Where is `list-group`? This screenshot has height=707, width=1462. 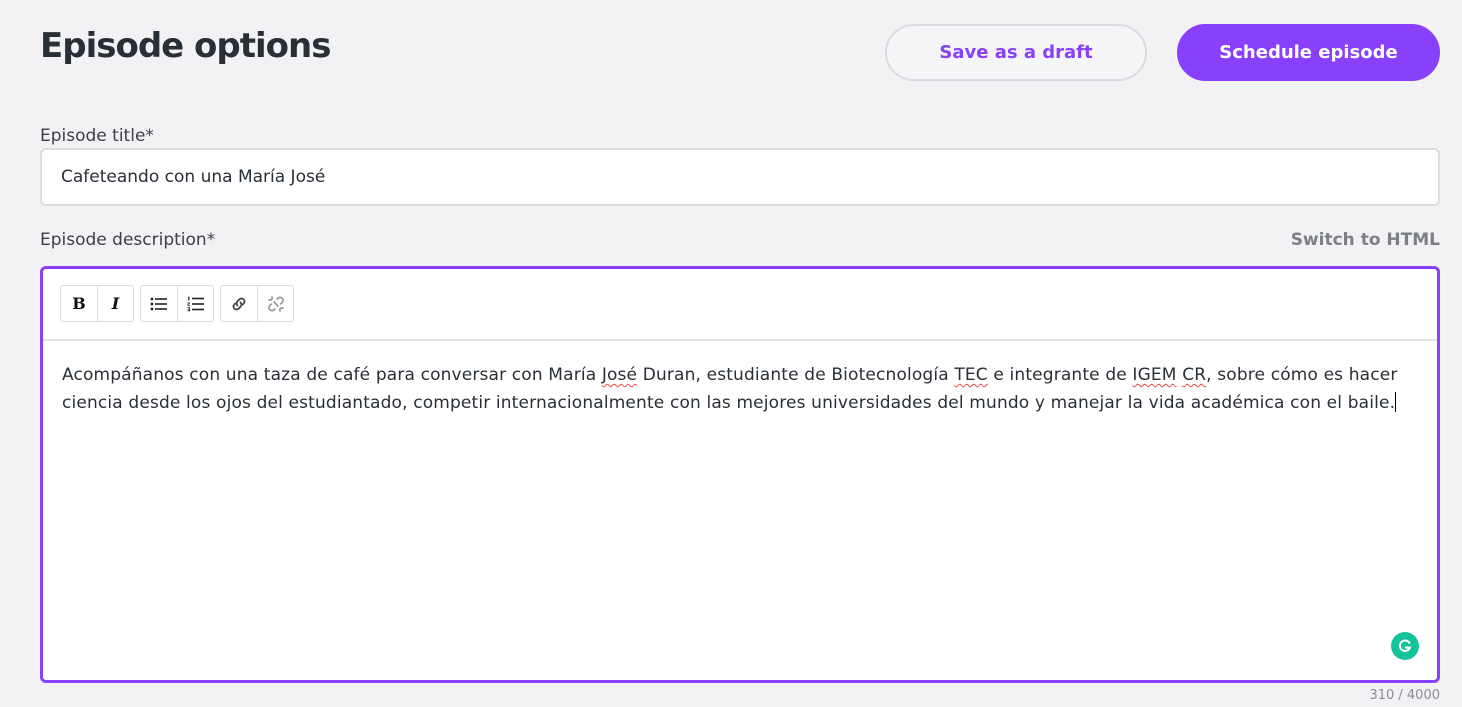
list-group is located at coordinates (177, 303).